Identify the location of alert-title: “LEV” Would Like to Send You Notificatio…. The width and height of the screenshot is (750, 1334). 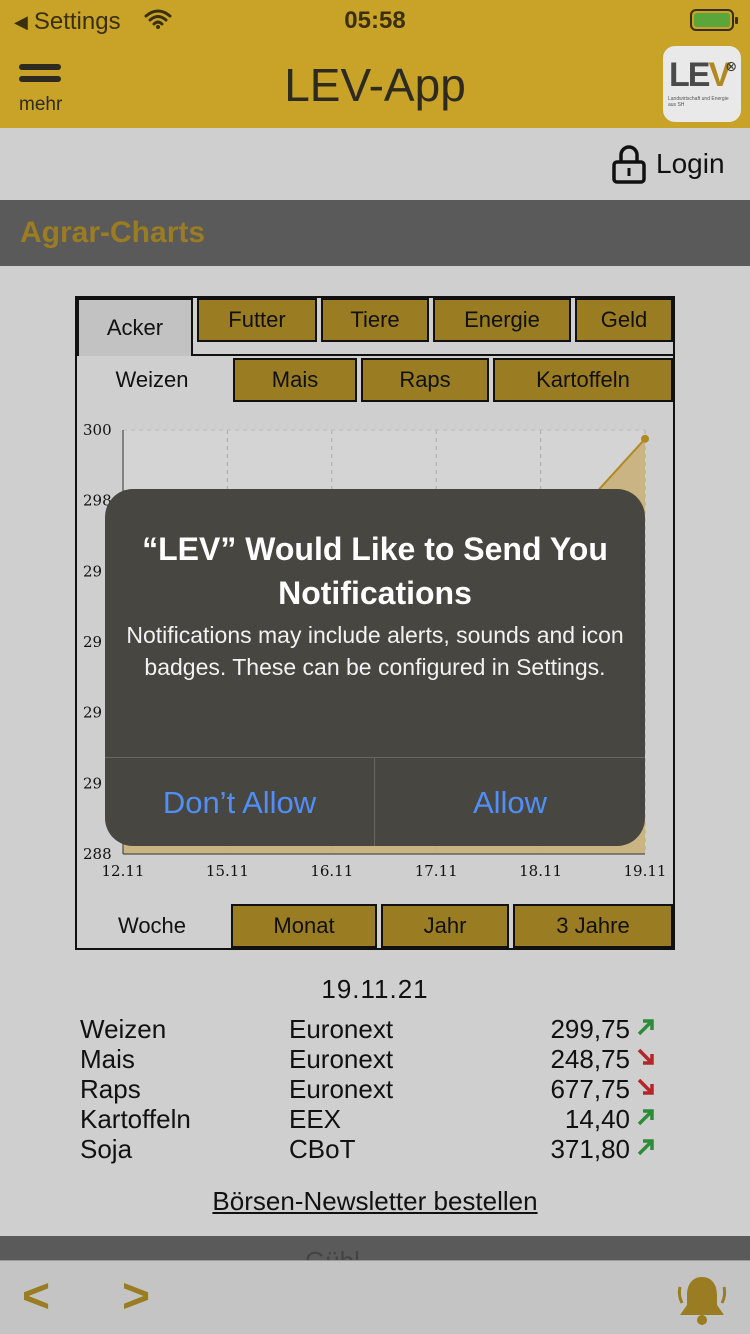
(375, 571).